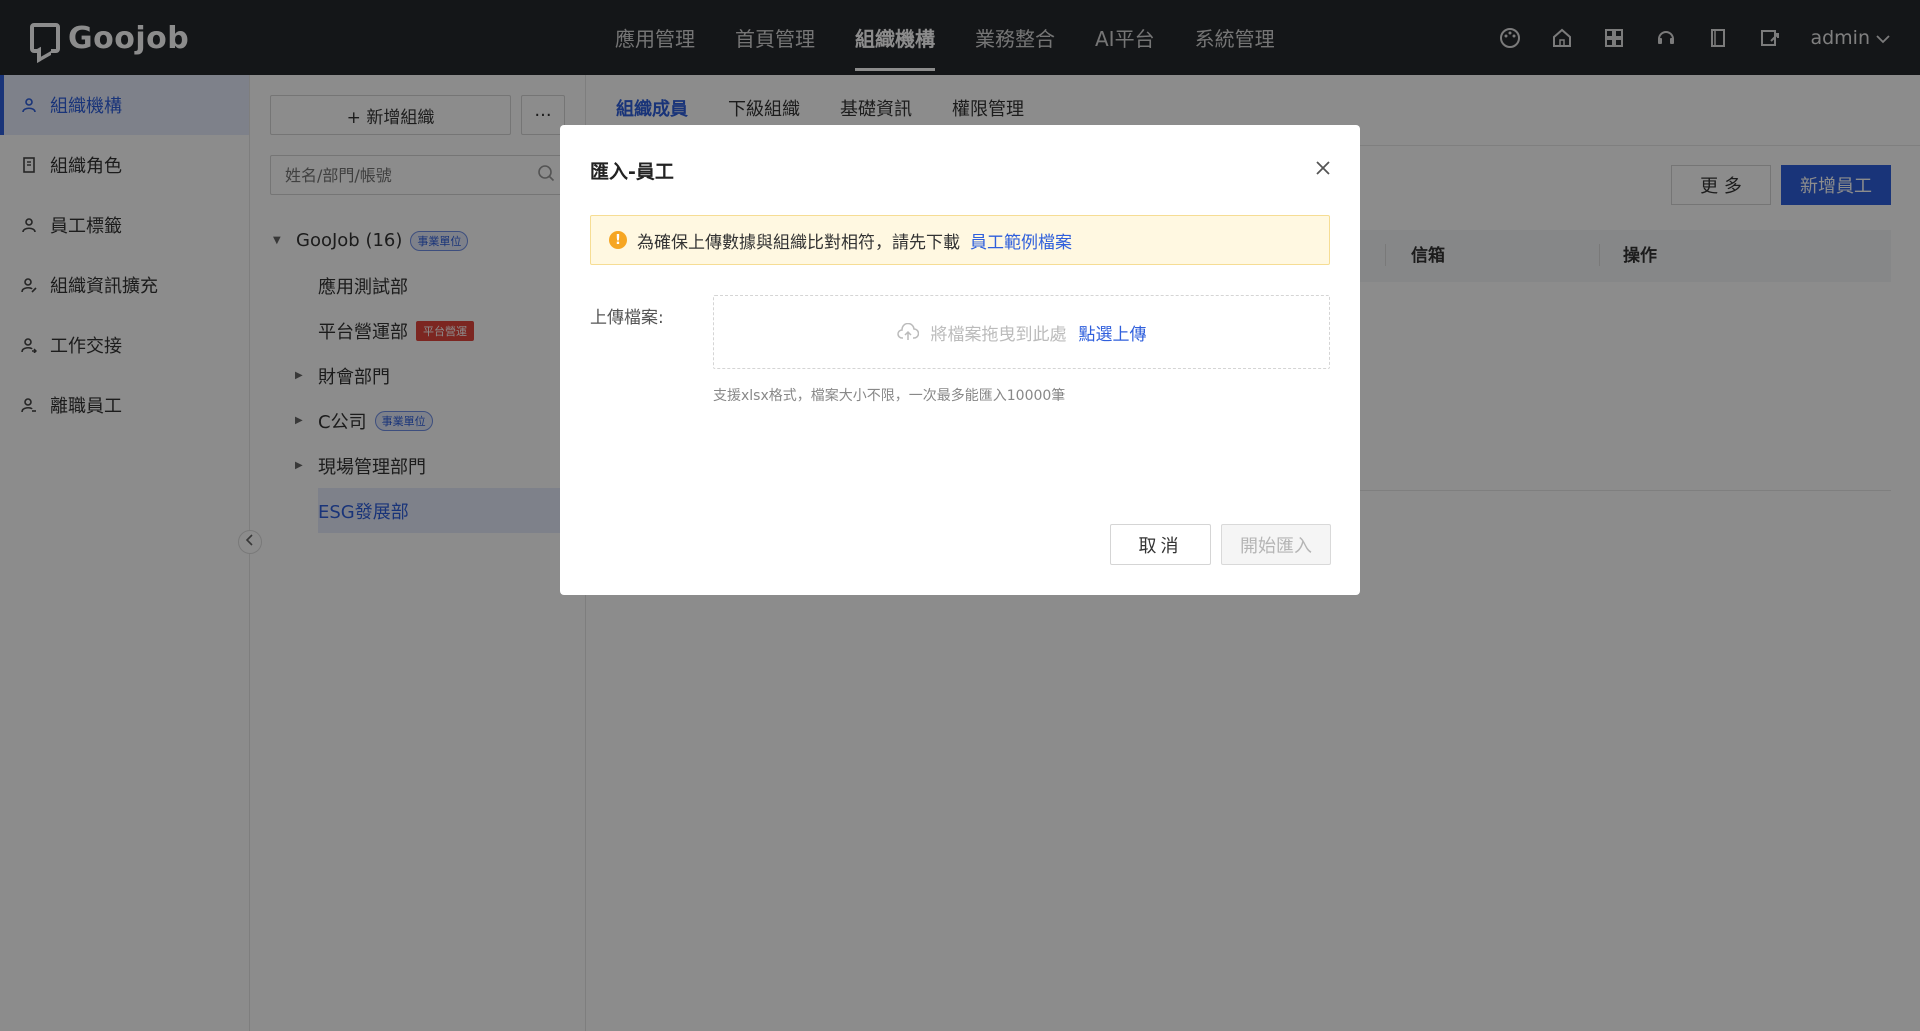  Describe the element at coordinates (1276, 544) in the screenshot. I see `start-import-button: 開始匯入` at that location.